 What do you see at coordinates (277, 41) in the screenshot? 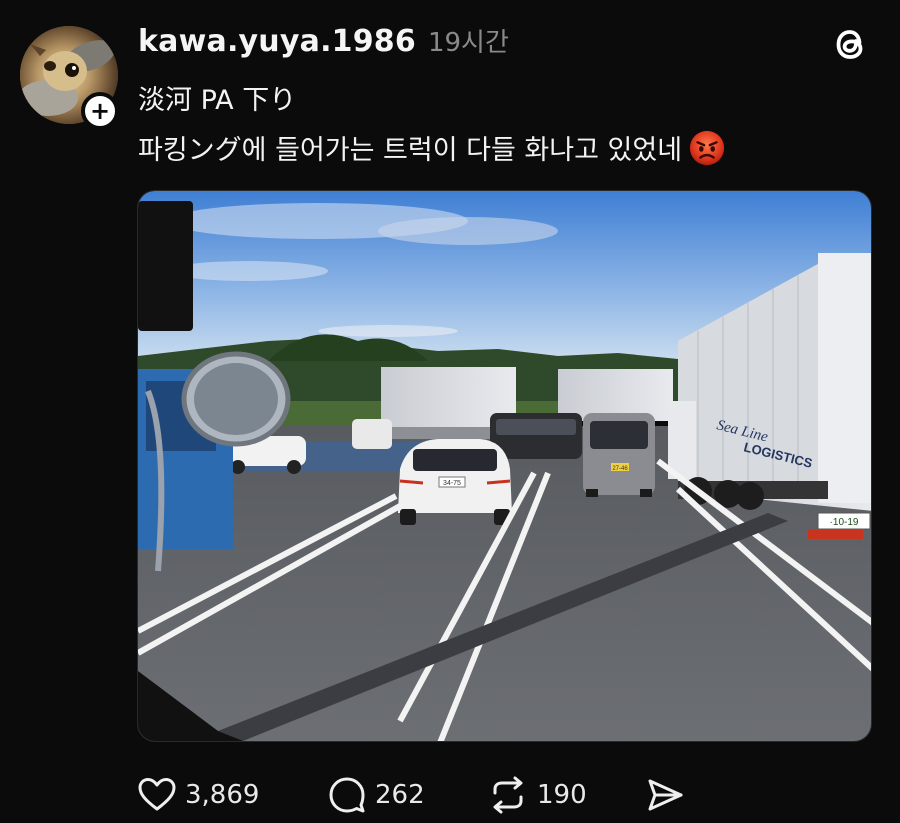
I see `username-link: kawa.yuya.1986` at bounding box center [277, 41].